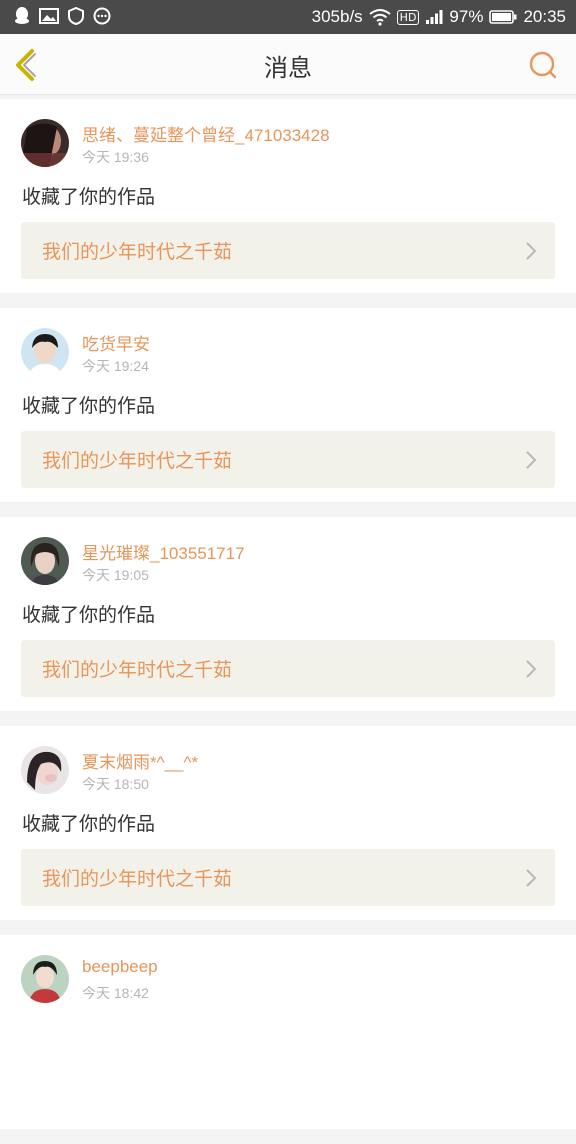  I want to click on status-system-info: 305b/s HD 97% 20:35, so click(439, 17).